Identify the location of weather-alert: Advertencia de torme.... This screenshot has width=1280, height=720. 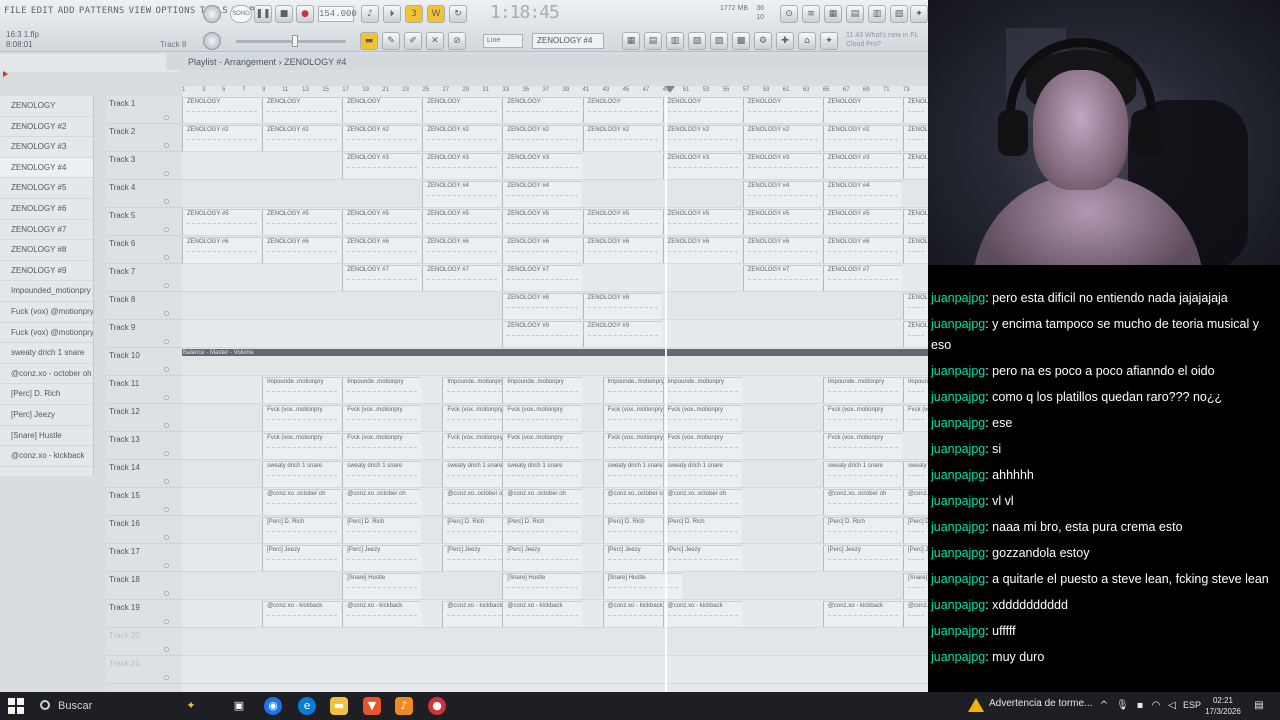
(1040, 703).